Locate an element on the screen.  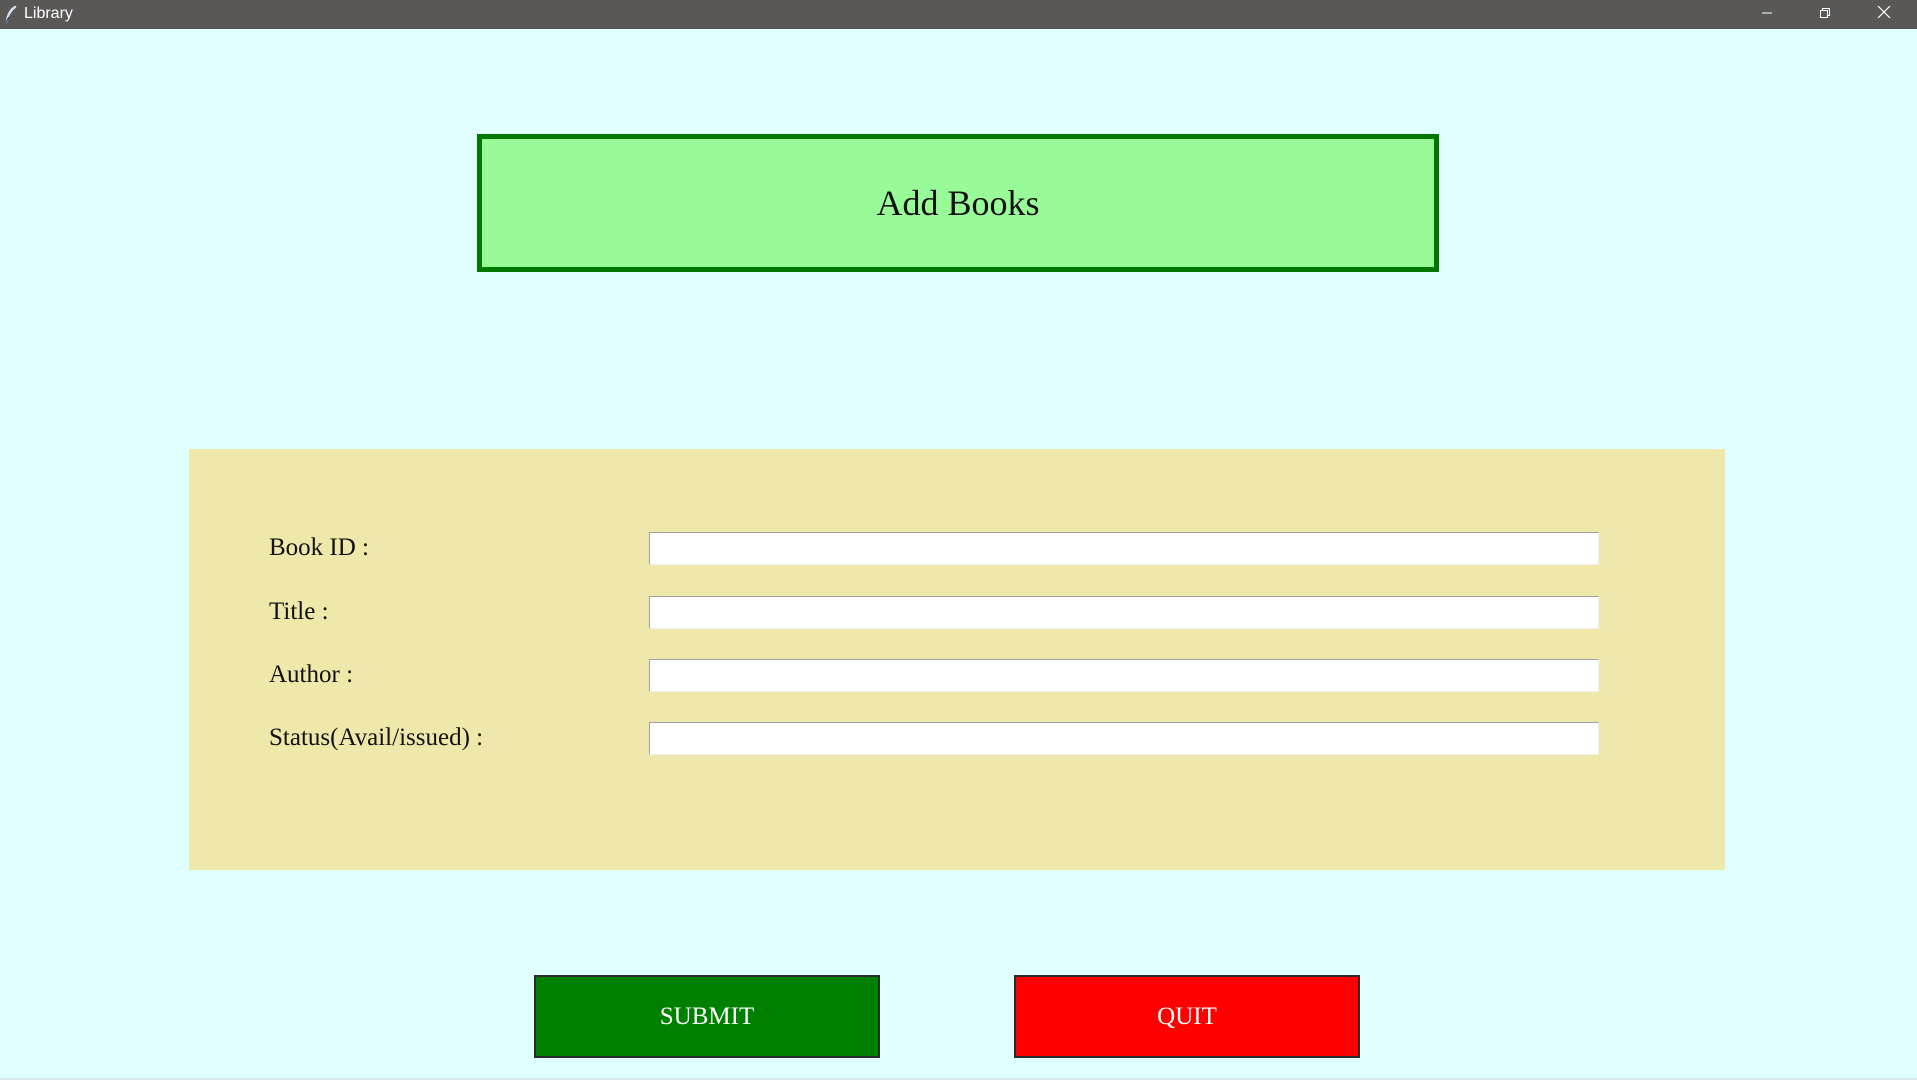
page-title: Add Books is located at coordinates (958, 203).